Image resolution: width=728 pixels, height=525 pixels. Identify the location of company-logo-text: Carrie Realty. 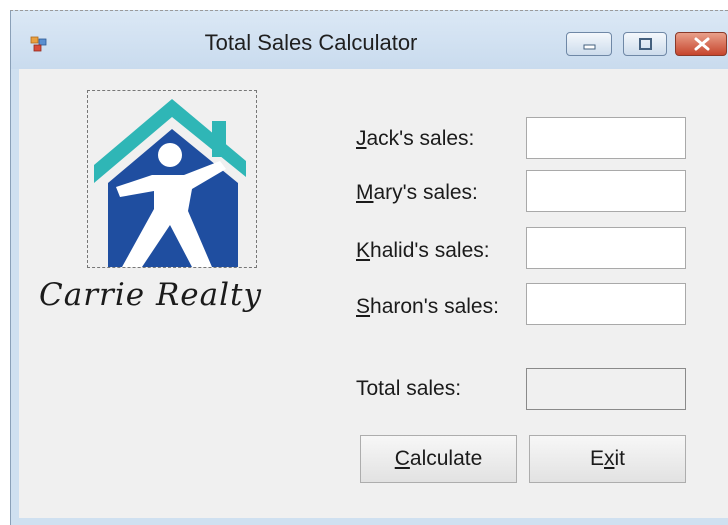
(151, 295).